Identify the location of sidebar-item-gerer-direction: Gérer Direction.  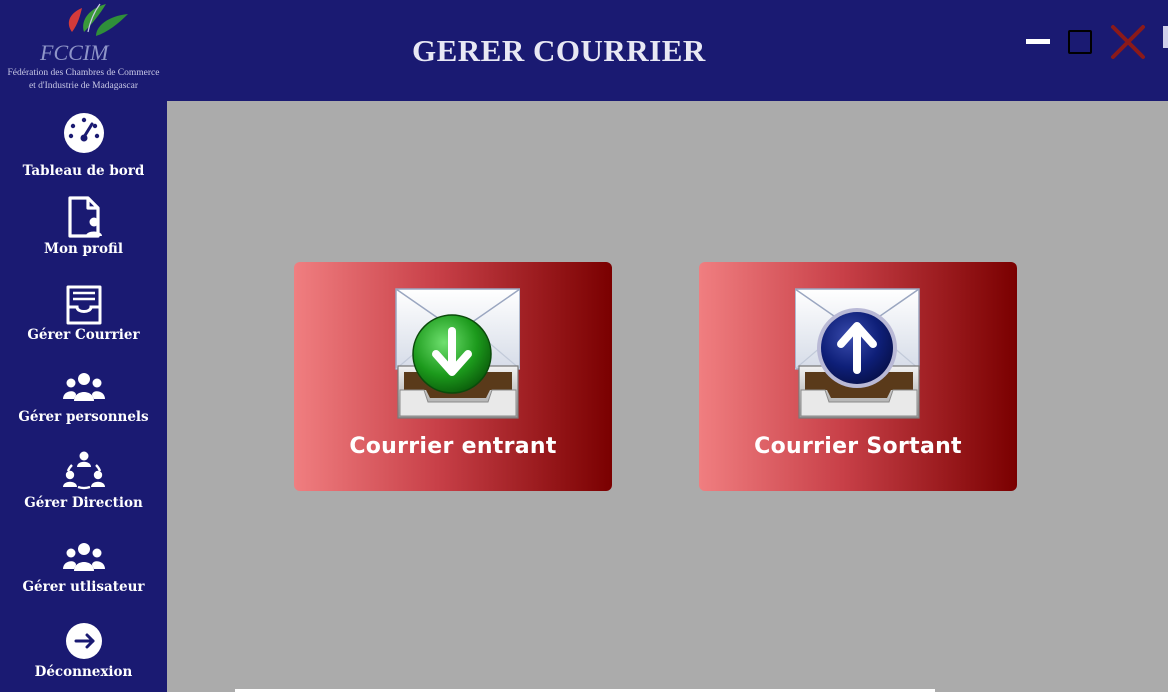
(83, 487).